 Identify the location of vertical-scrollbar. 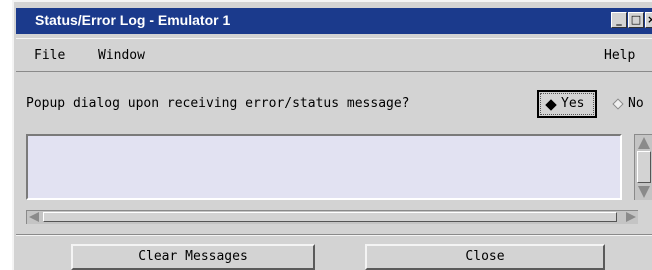
(643, 167).